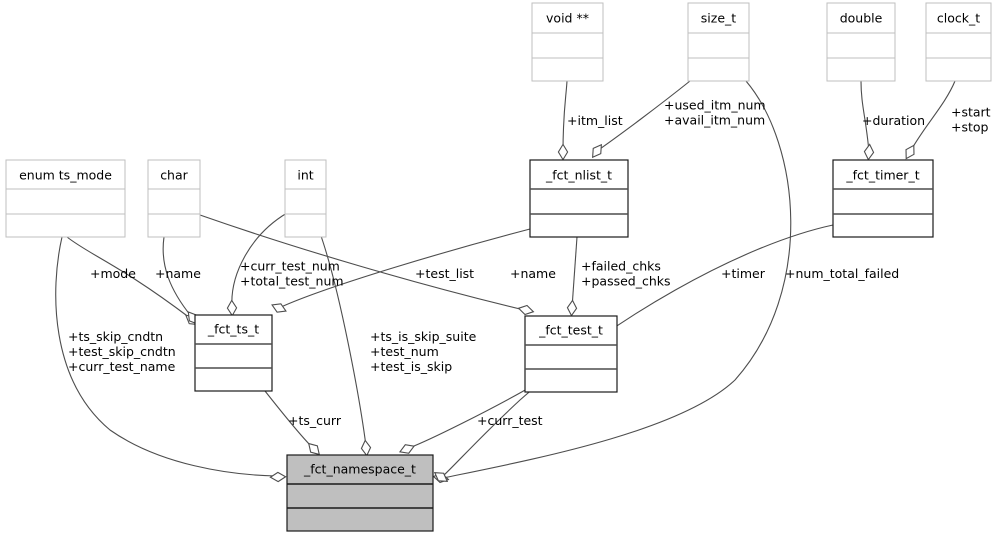 This screenshot has height=537, width=1000. I want to click on class-box-fct_ts_t: _fct_ts_t, so click(233, 353).